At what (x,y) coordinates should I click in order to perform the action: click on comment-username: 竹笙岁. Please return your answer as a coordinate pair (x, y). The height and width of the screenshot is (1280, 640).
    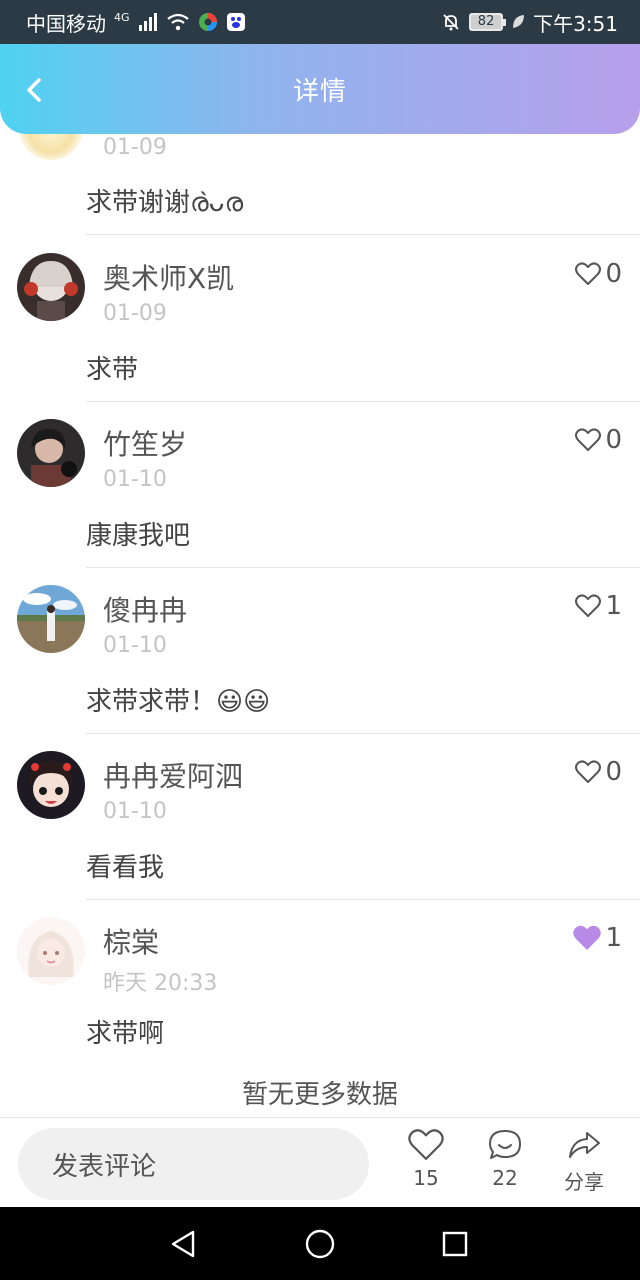
    Looking at the image, I should click on (145, 443).